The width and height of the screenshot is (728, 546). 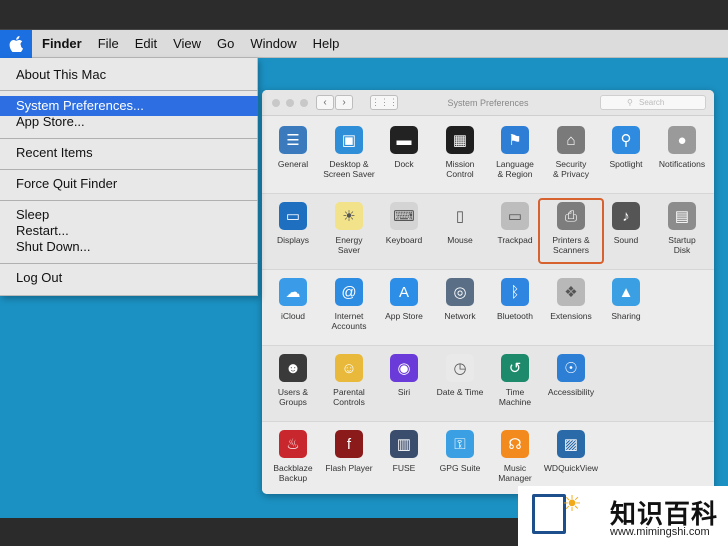 I want to click on pane-dock: ▬ Dock, so click(x=404, y=160).